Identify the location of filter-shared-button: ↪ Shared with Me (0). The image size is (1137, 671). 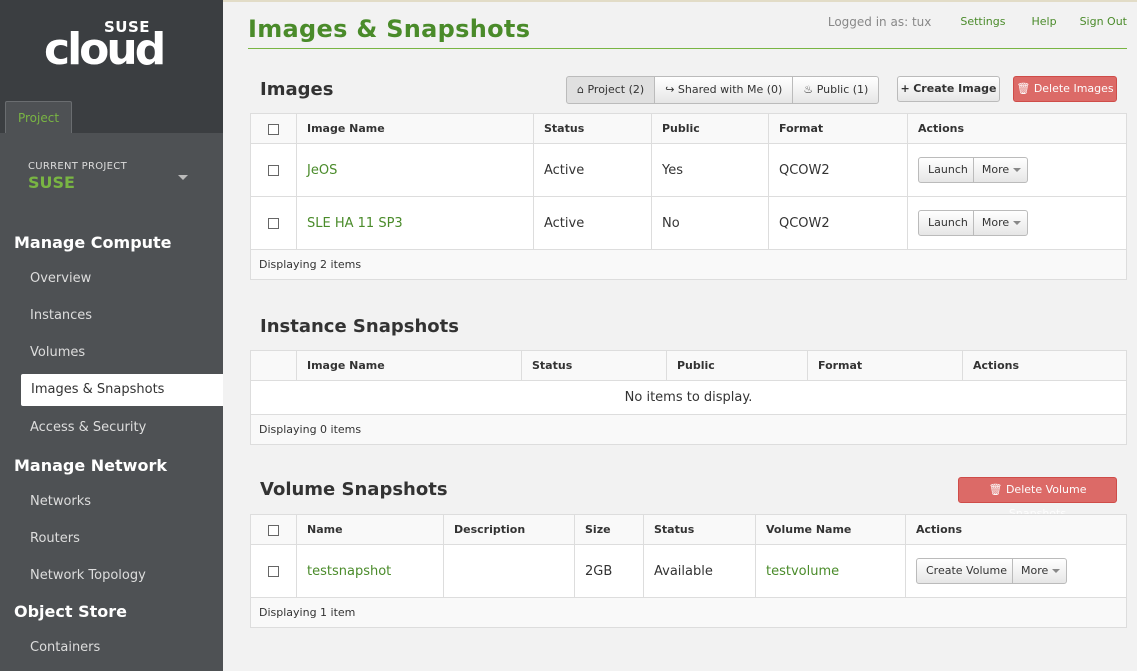
(724, 90).